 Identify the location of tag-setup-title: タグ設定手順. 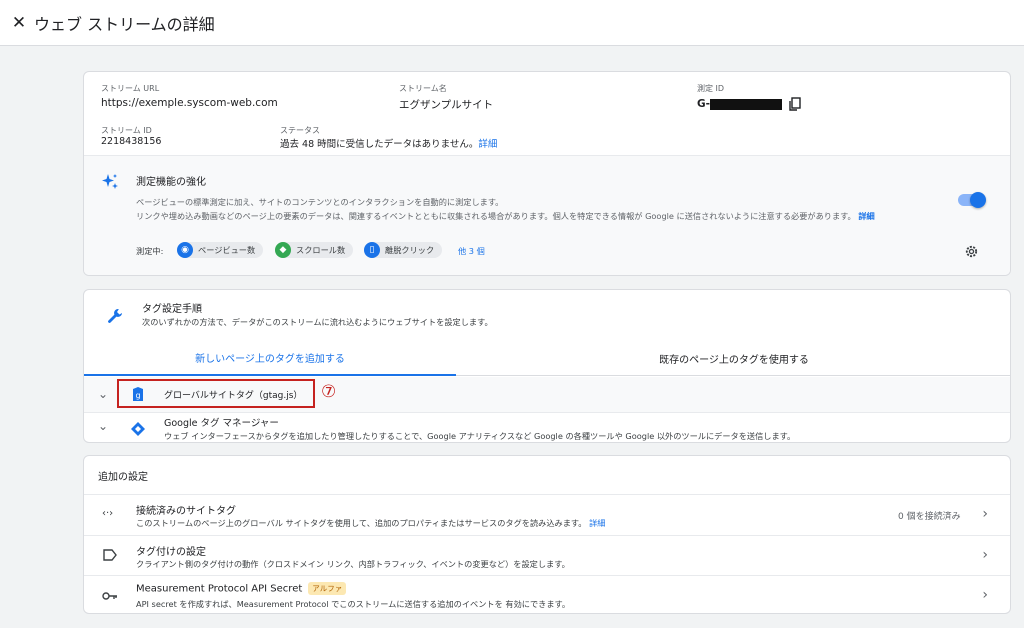
(172, 309).